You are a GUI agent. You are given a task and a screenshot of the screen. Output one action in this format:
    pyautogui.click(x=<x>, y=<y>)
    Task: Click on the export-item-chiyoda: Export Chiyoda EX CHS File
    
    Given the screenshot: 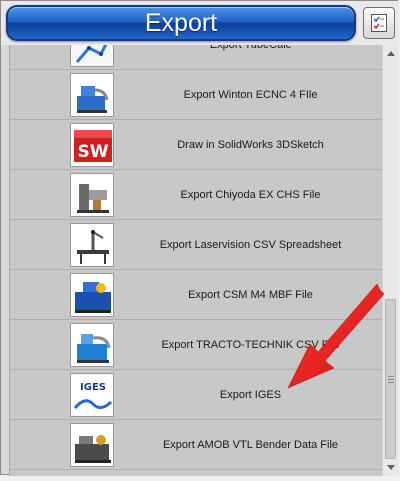 What is the action you would take?
    pyautogui.click(x=196, y=195)
    